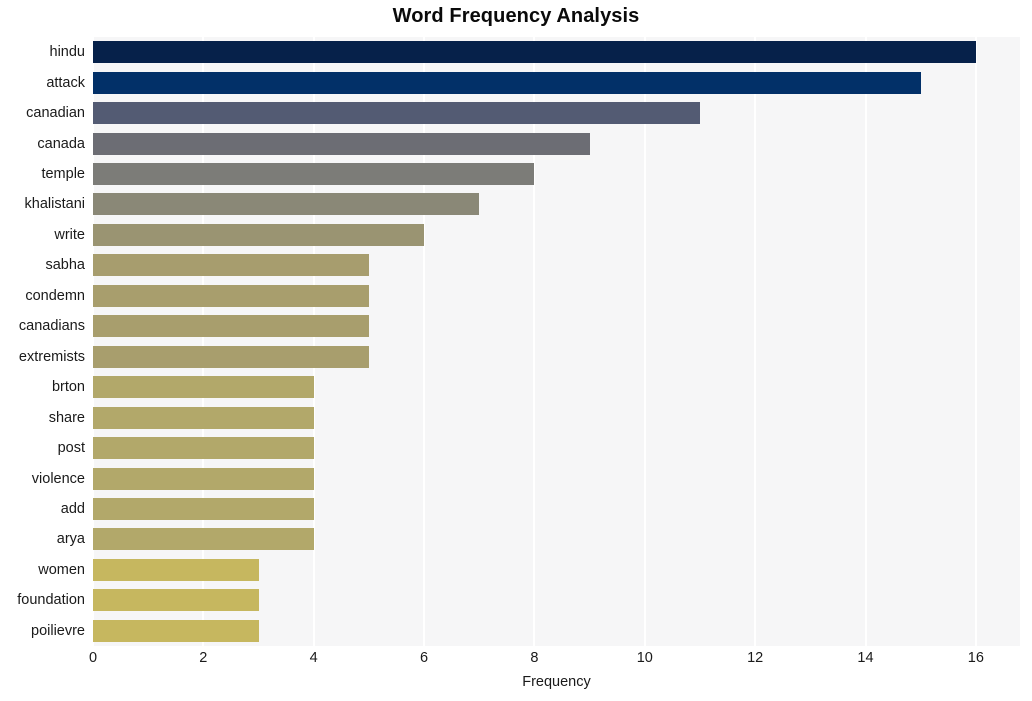 This screenshot has width=1032, height=701. I want to click on x-tick-label: 0, so click(93, 658).